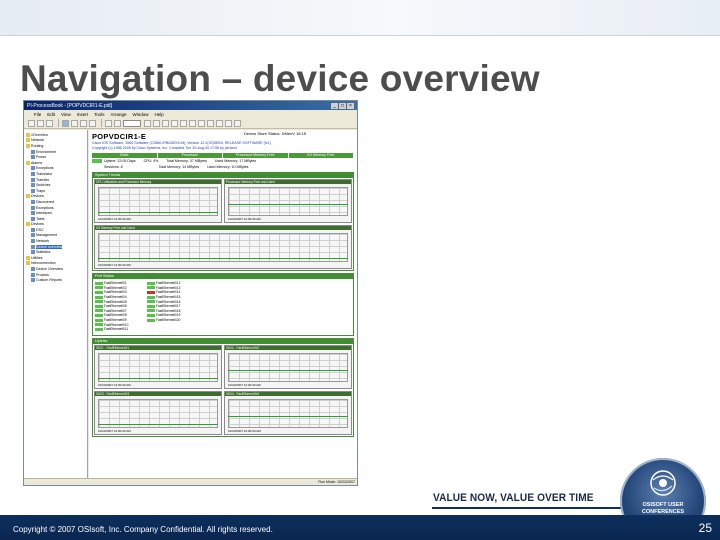 The width and height of the screenshot is (720, 540). What do you see at coordinates (342, 105) in the screenshot?
I see `maximize-icon: □` at bounding box center [342, 105].